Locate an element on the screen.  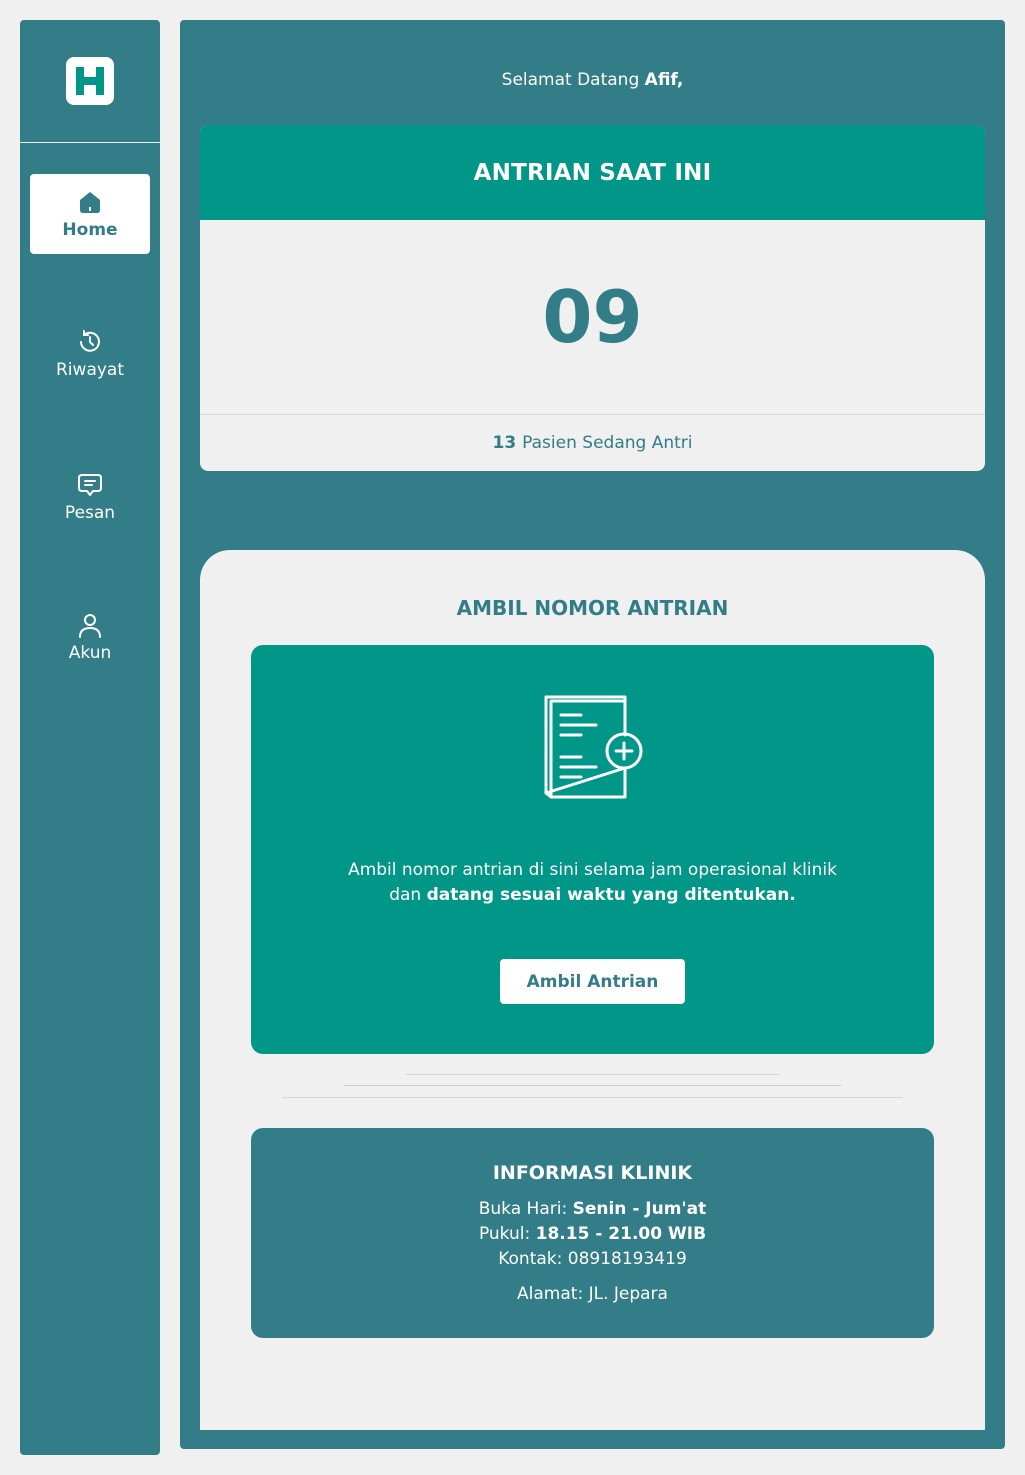
address-label: Alamat: is located at coordinates (550, 1294).